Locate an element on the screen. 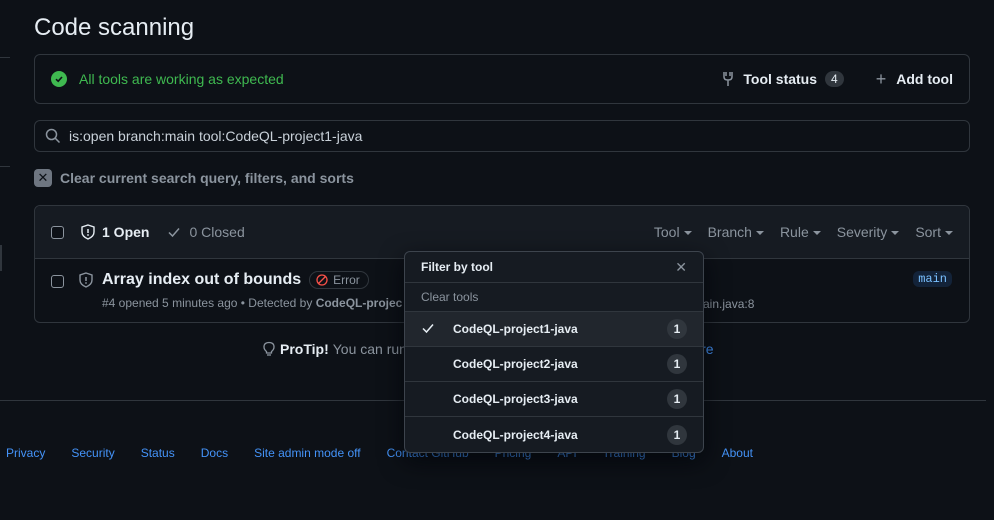 The width and height of the screenshot is (994, 520). branch-filter-menu: Branch is located at coordinates (736, 232).